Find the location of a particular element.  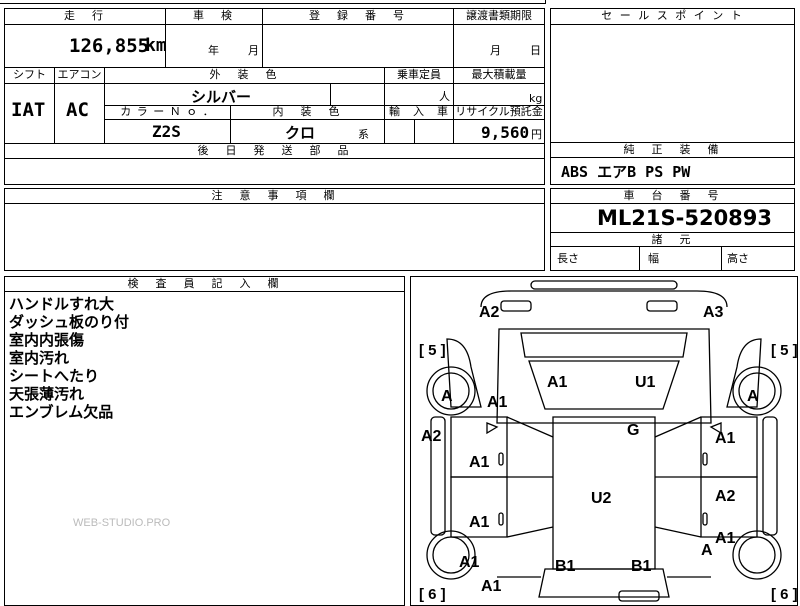

left-mirror-shape is located at coordinates (492, 428).